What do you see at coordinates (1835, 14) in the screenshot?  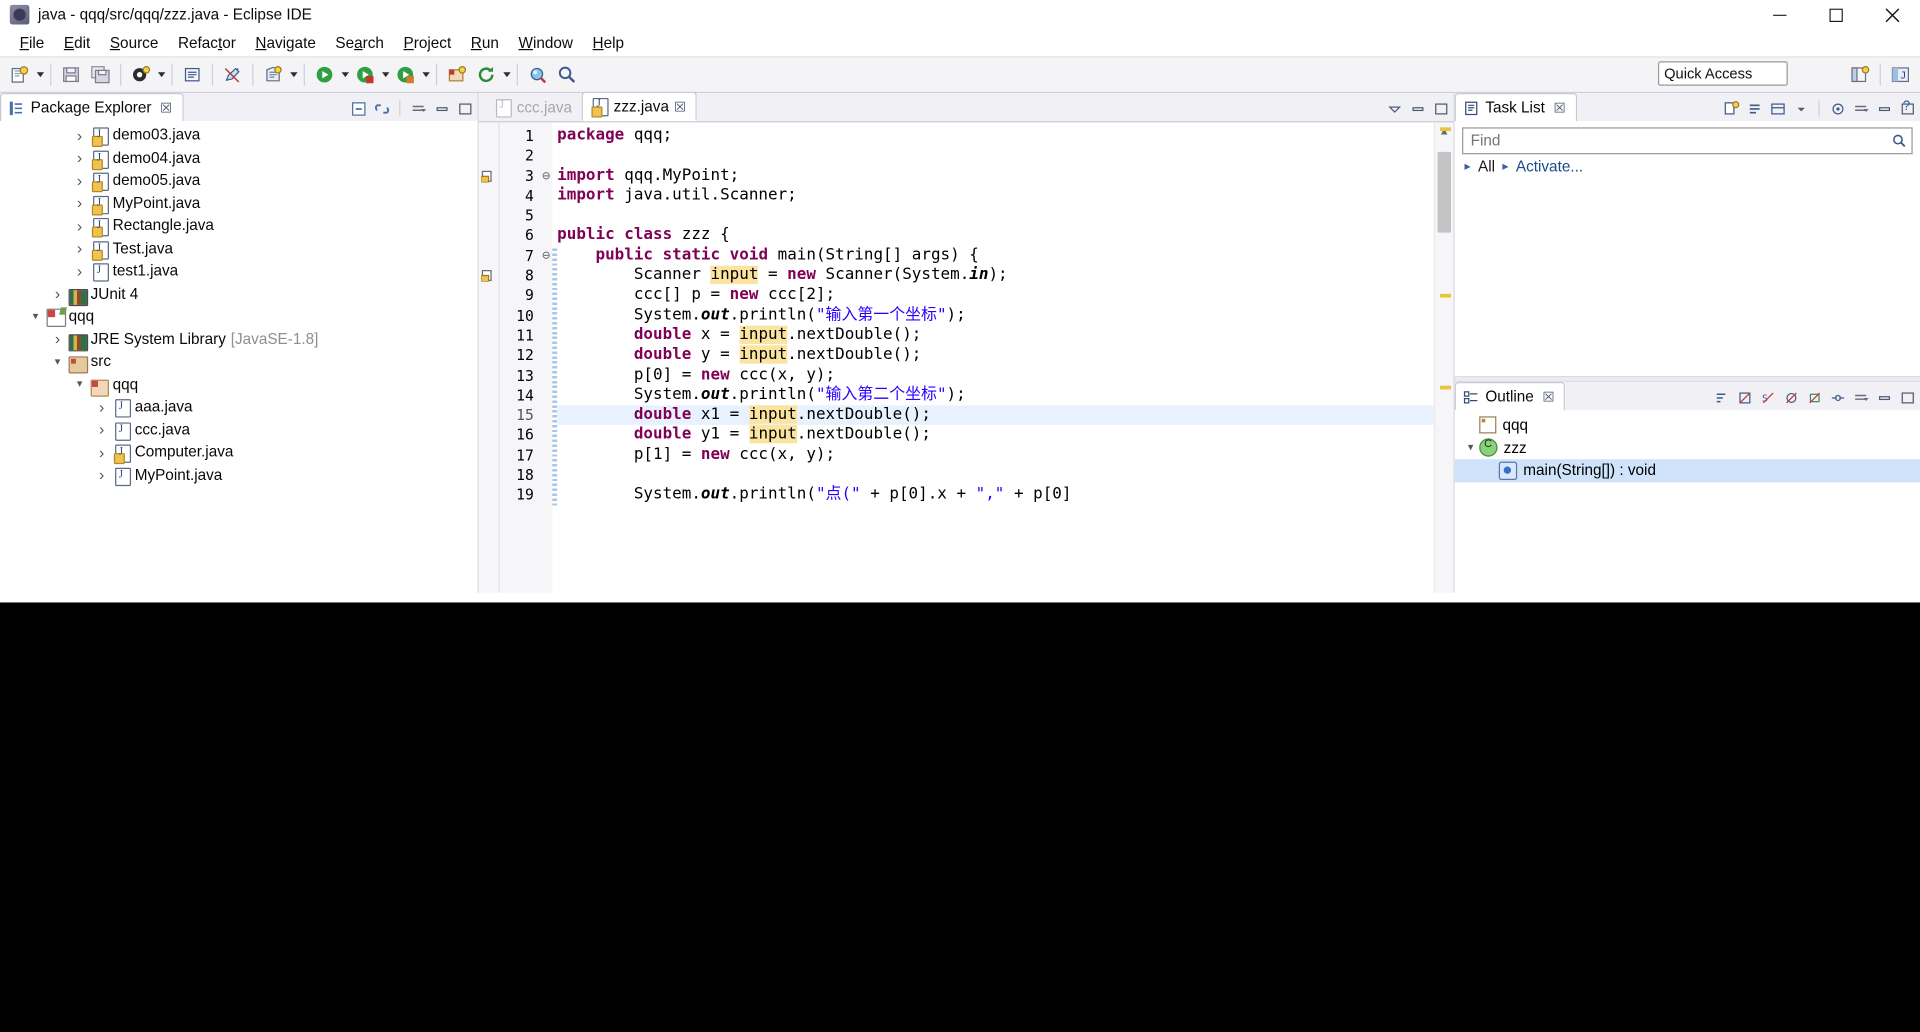 I see `maximize-button` at bounding box center [1835, 14].